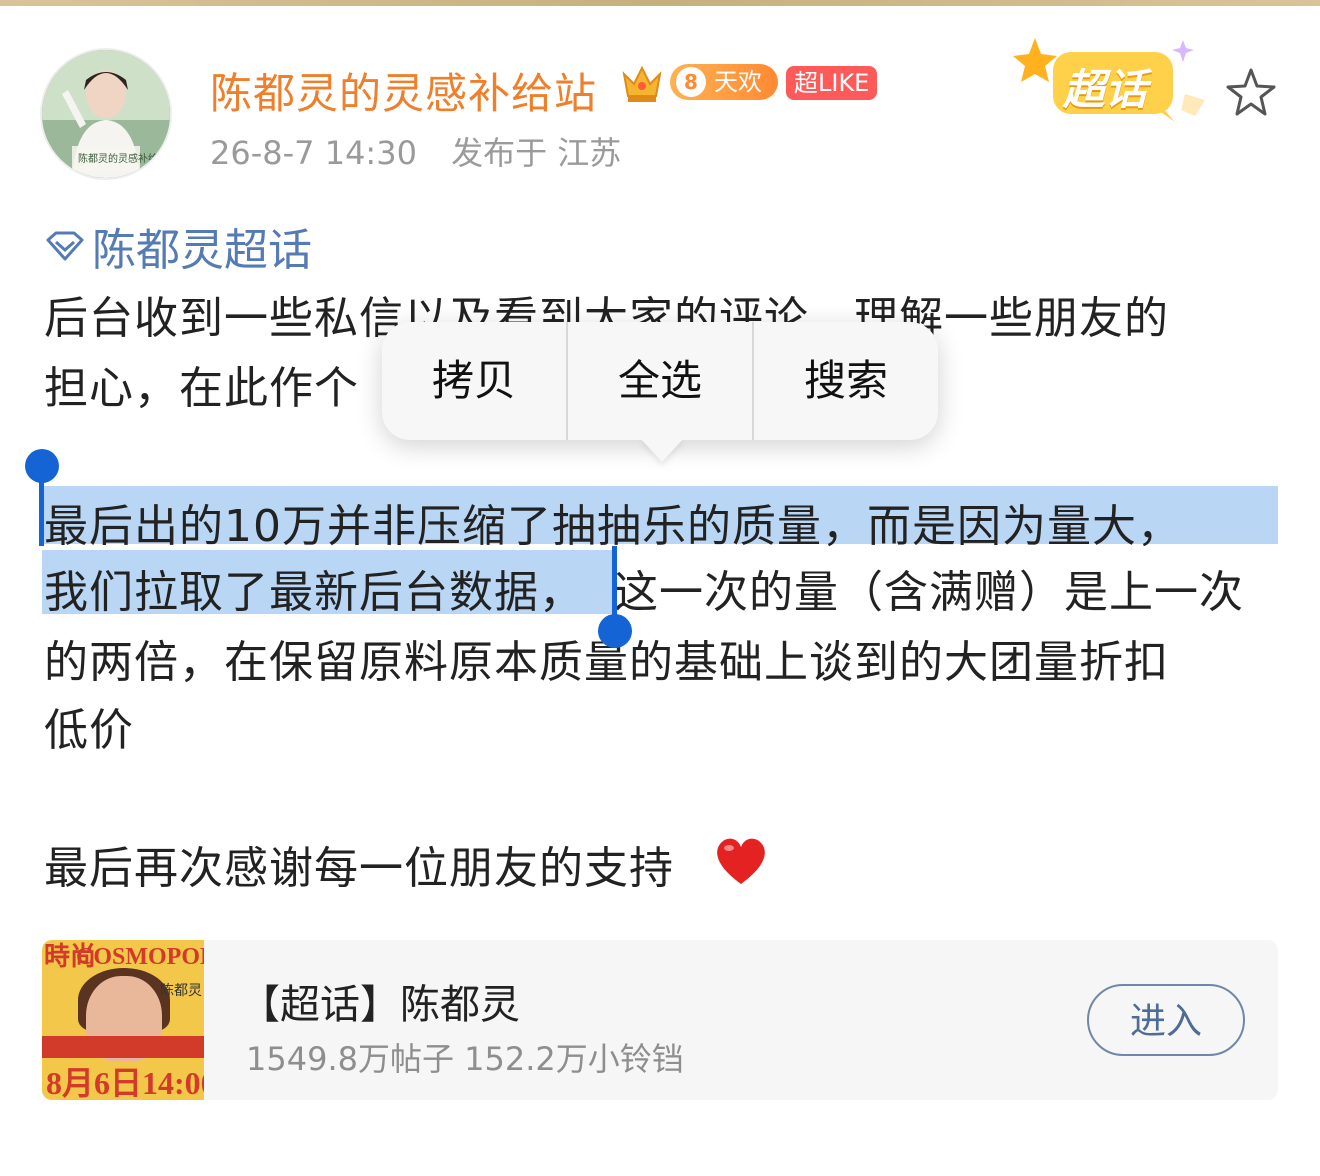 The height and width of the screenshot is (1176, 1320). I want to click on chaohua-sticker-label: 超话, so click(1105, 89).